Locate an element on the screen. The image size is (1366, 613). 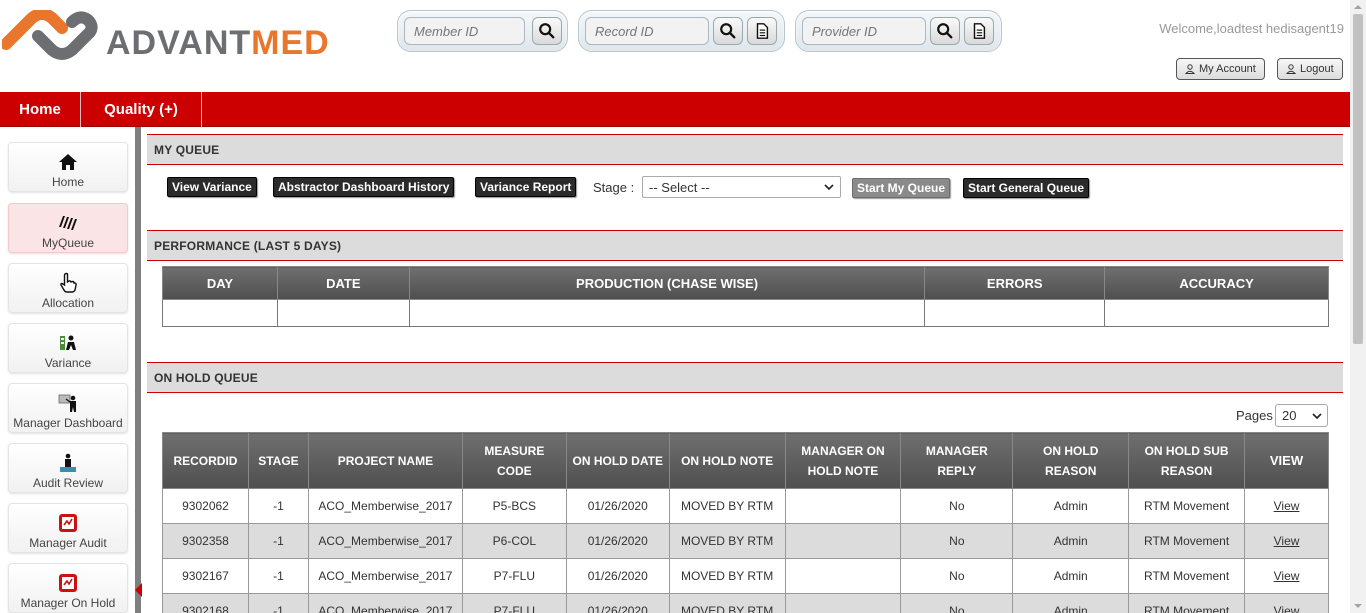
sidebar-item-home: Home is located at coordinates (68, 167).